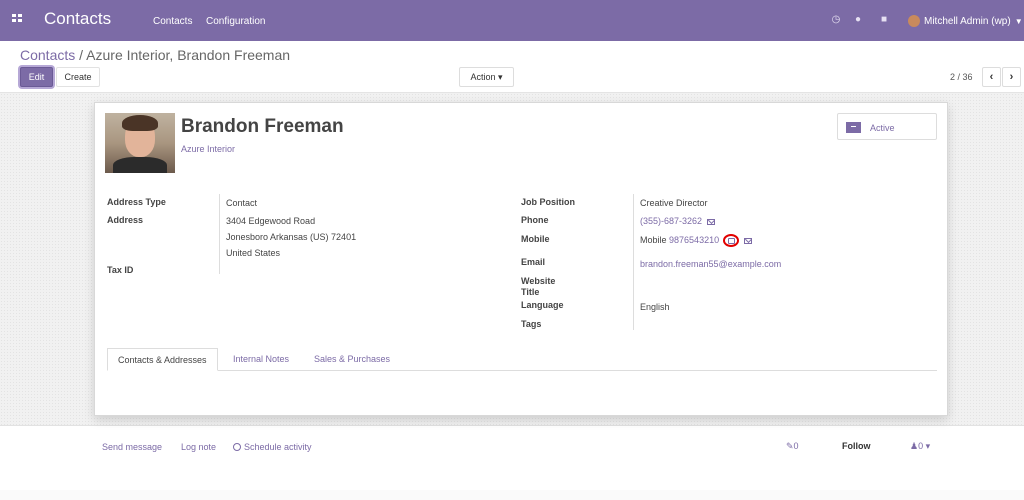 The image size is (1024, 500). What do you see at coordinates (535, 220) in the screenshot?
I see `phone-label: Phone` at bounding box center [535, 220].